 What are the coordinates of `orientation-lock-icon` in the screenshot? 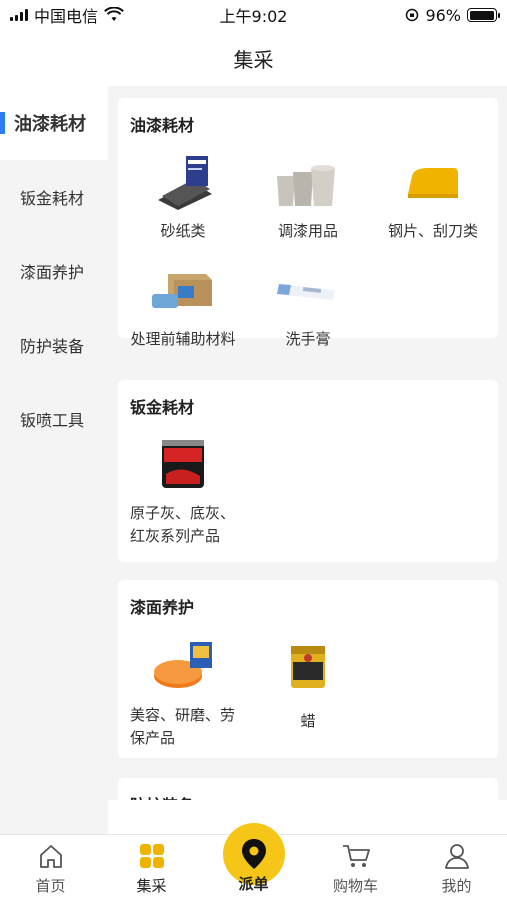 It's located at (412, 15).